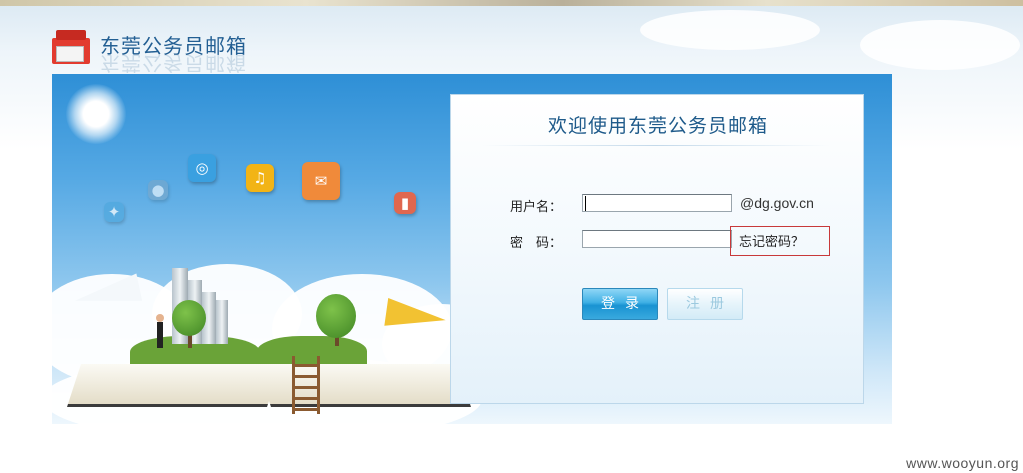 This screenshot has height=473, width=1023. Describe the element at coordinates (656, 145) in the screenshot. I see `heading-divider` at that location.